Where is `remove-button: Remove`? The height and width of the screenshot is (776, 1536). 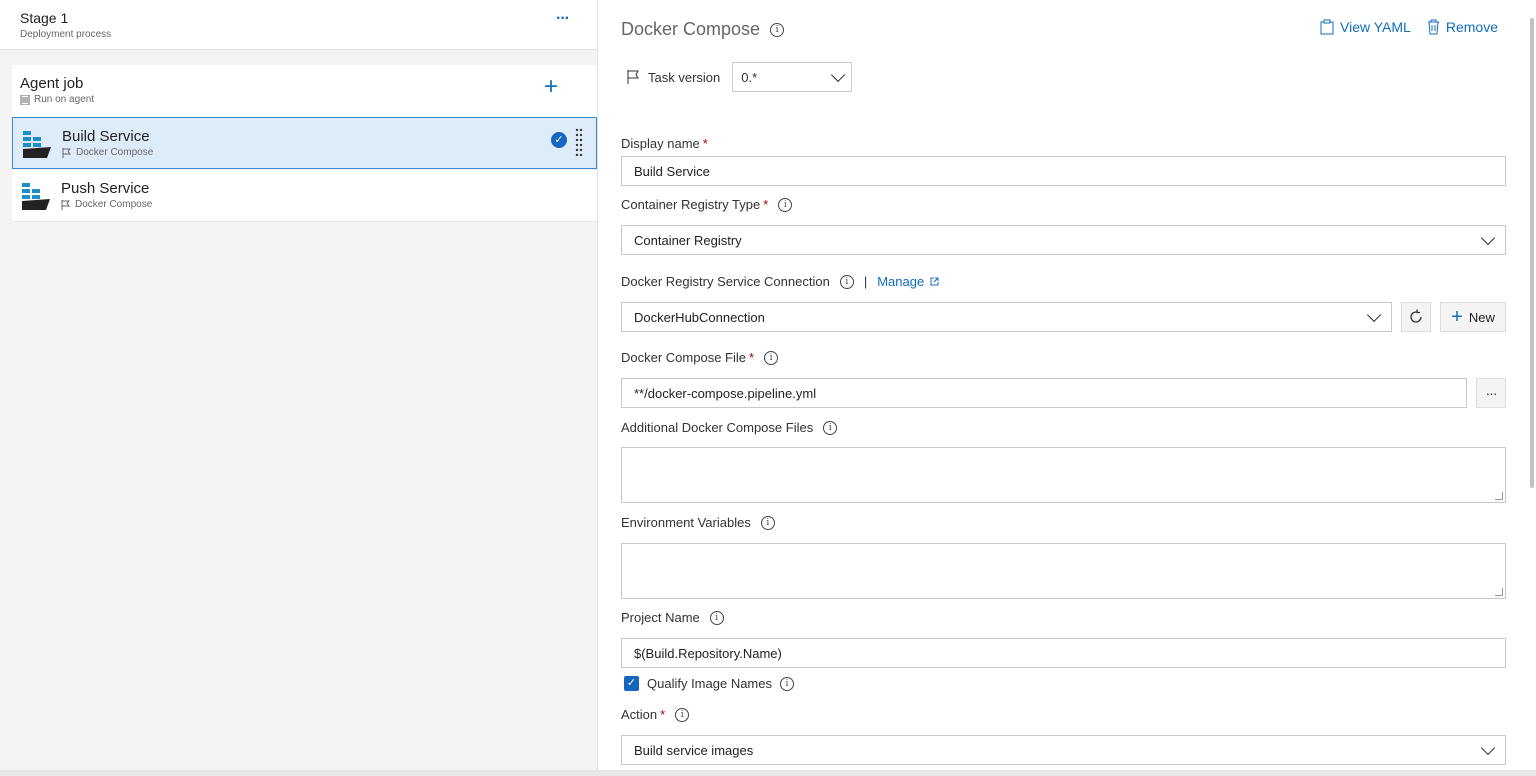 remove-button: Remove is located at coordinates (1462, 27).